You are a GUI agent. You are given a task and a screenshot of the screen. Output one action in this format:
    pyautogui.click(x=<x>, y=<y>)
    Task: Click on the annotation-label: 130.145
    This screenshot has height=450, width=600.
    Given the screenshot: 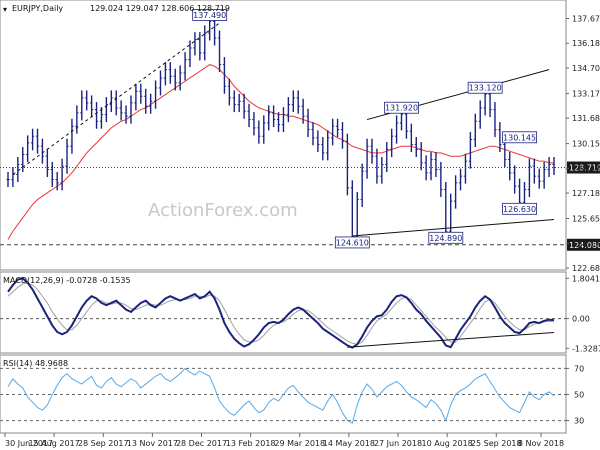 What is the action you would take?
    pyautogui.click(x=519, y=137)
    